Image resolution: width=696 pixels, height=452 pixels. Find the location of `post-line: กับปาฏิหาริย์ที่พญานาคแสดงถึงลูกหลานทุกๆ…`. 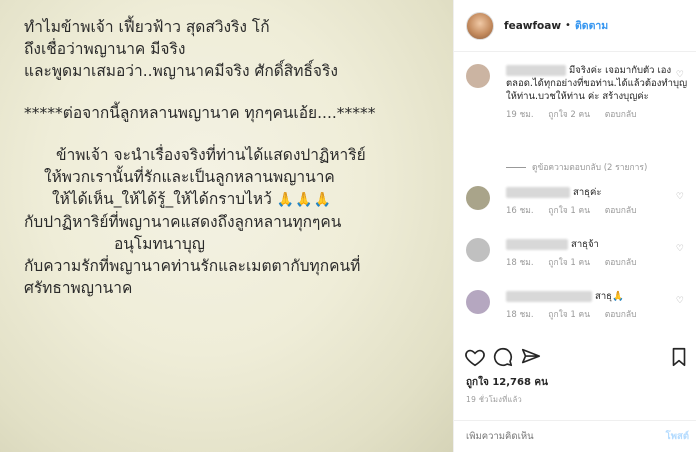

post-line: กับปาฏิหาริย์ที่พญานาคแสดงถึงลูกหลานทุกๆ… is located at coordinates (183, 222).